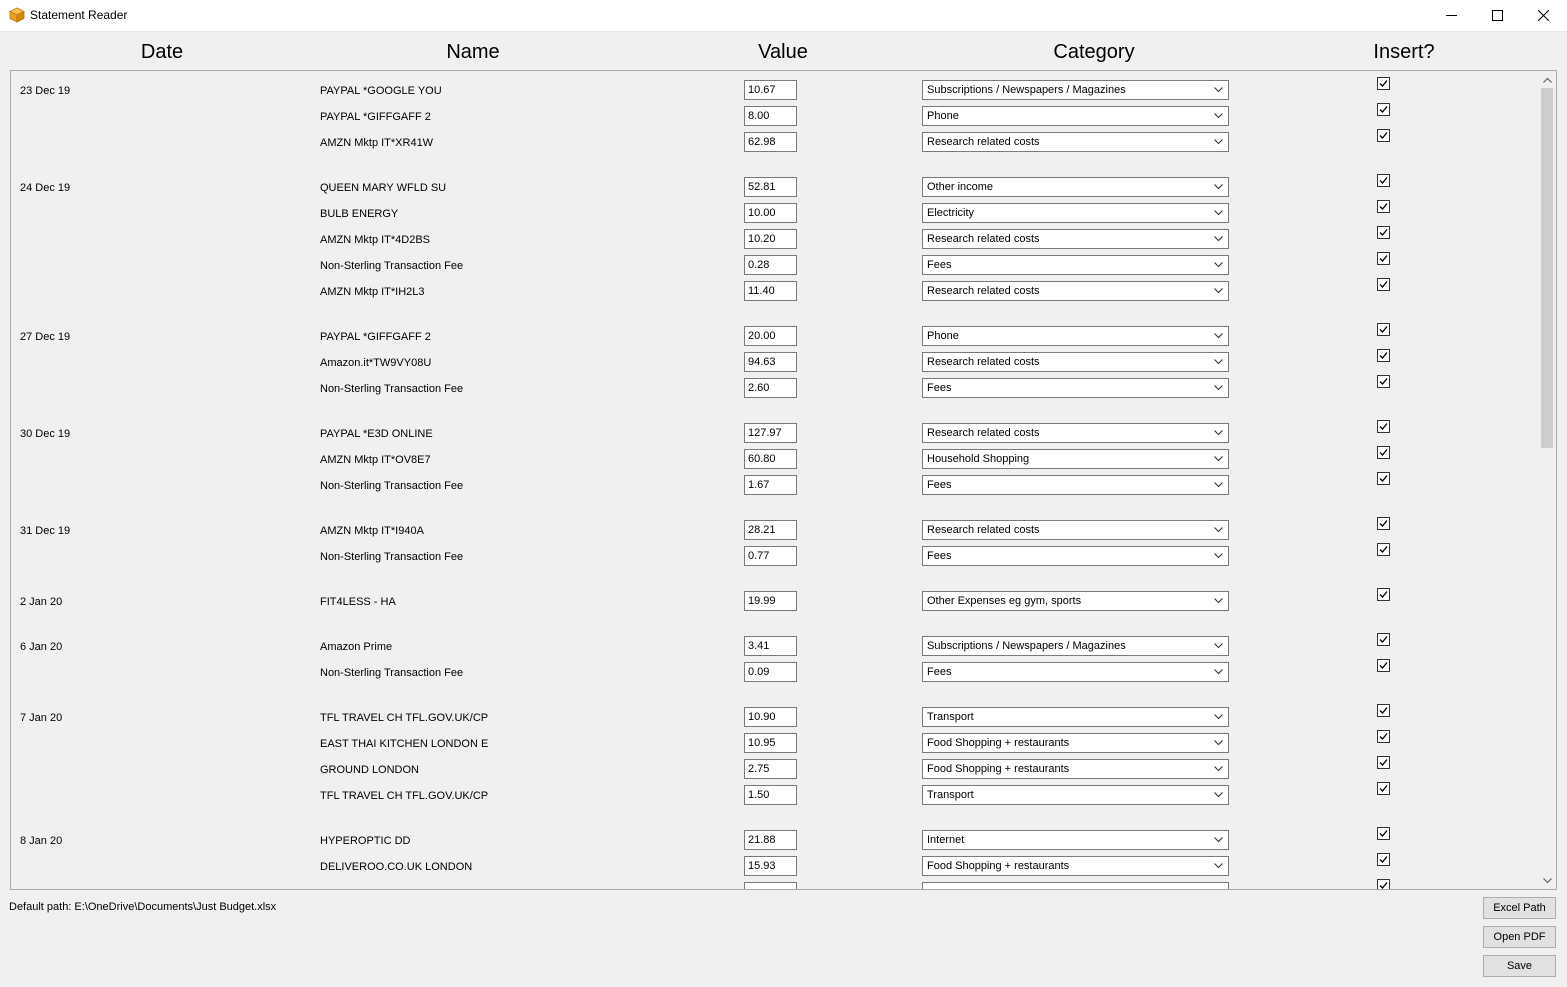  What do you see at coordinates (770, 485) in the screenshot?
I see `value-input: 1.67` at bounding box center [770, 485].